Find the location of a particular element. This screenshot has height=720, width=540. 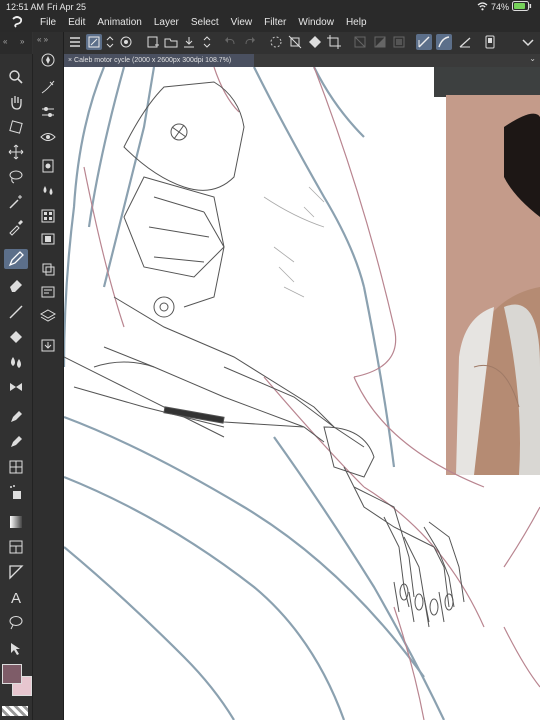

ruler-snap-icon is located at coordinates (424, 42).